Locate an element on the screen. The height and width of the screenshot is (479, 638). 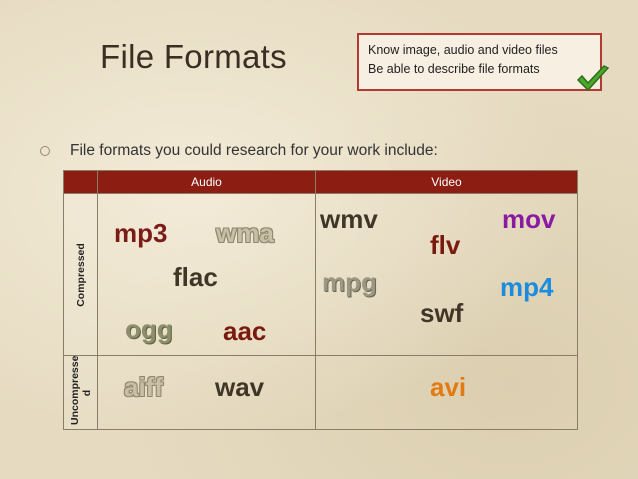
format-aiff: aiff is located at coordinates (143, 387).